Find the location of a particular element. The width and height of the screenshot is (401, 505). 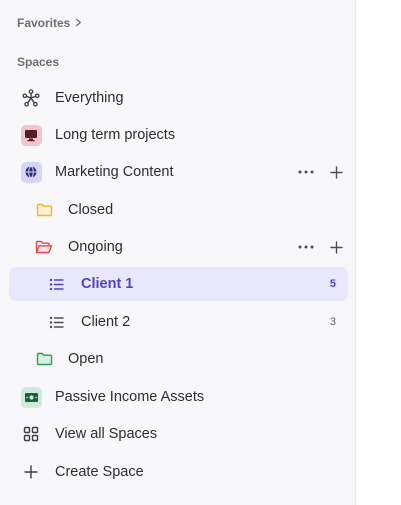

plus-icon is located at coordinates (31, 472).